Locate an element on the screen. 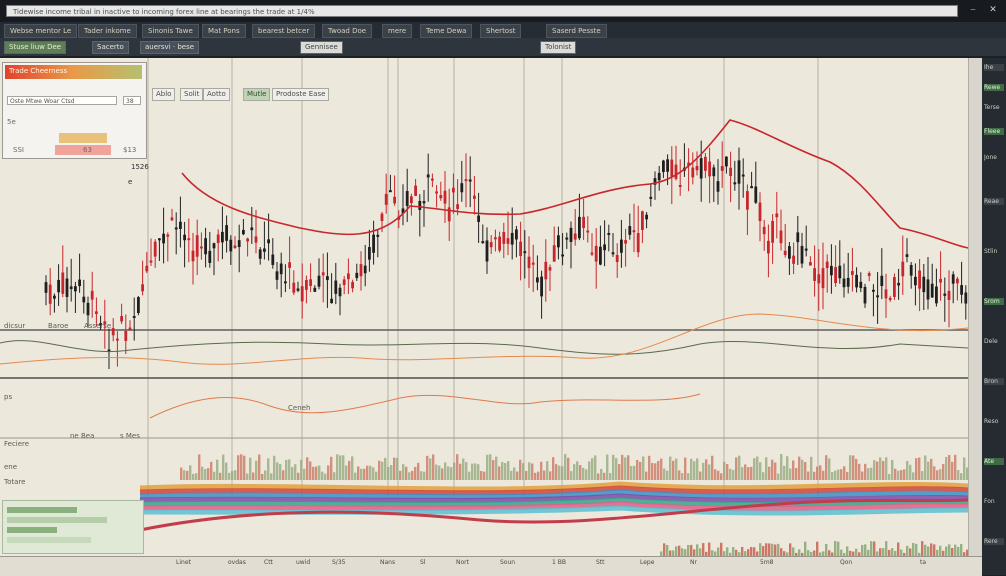 The image size is (1006, 576). tab-item: Shertost is located at coordinates (501, 31).